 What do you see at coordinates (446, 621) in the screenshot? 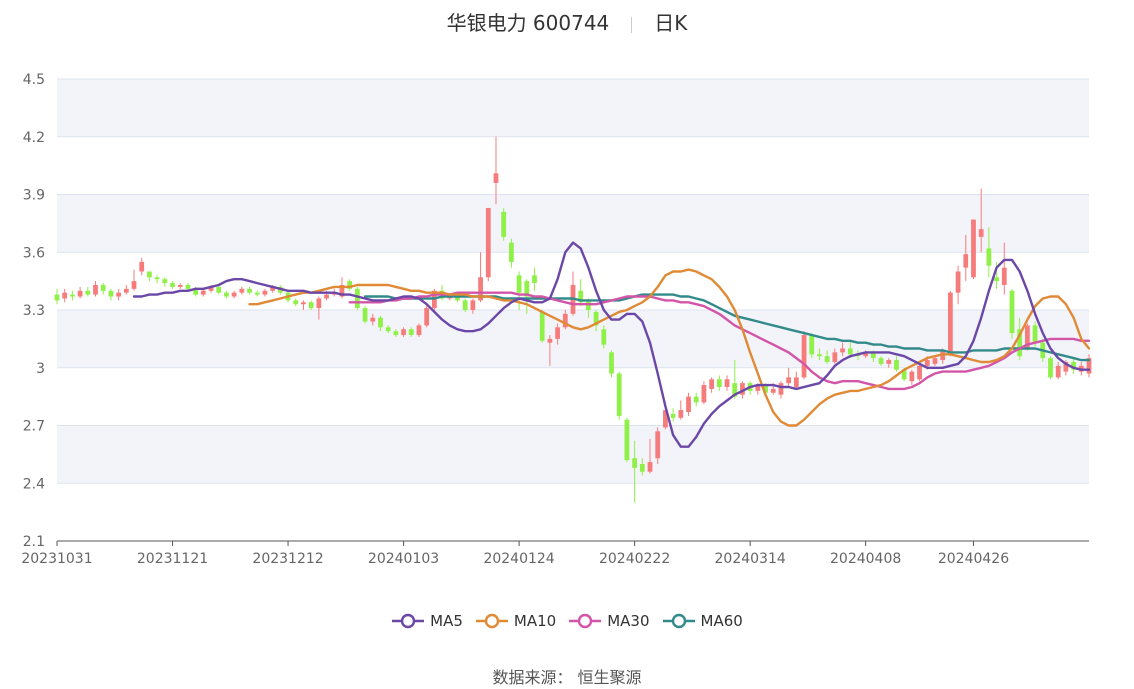
I see `legend-label: MA5` at bounding box center [446, 621].